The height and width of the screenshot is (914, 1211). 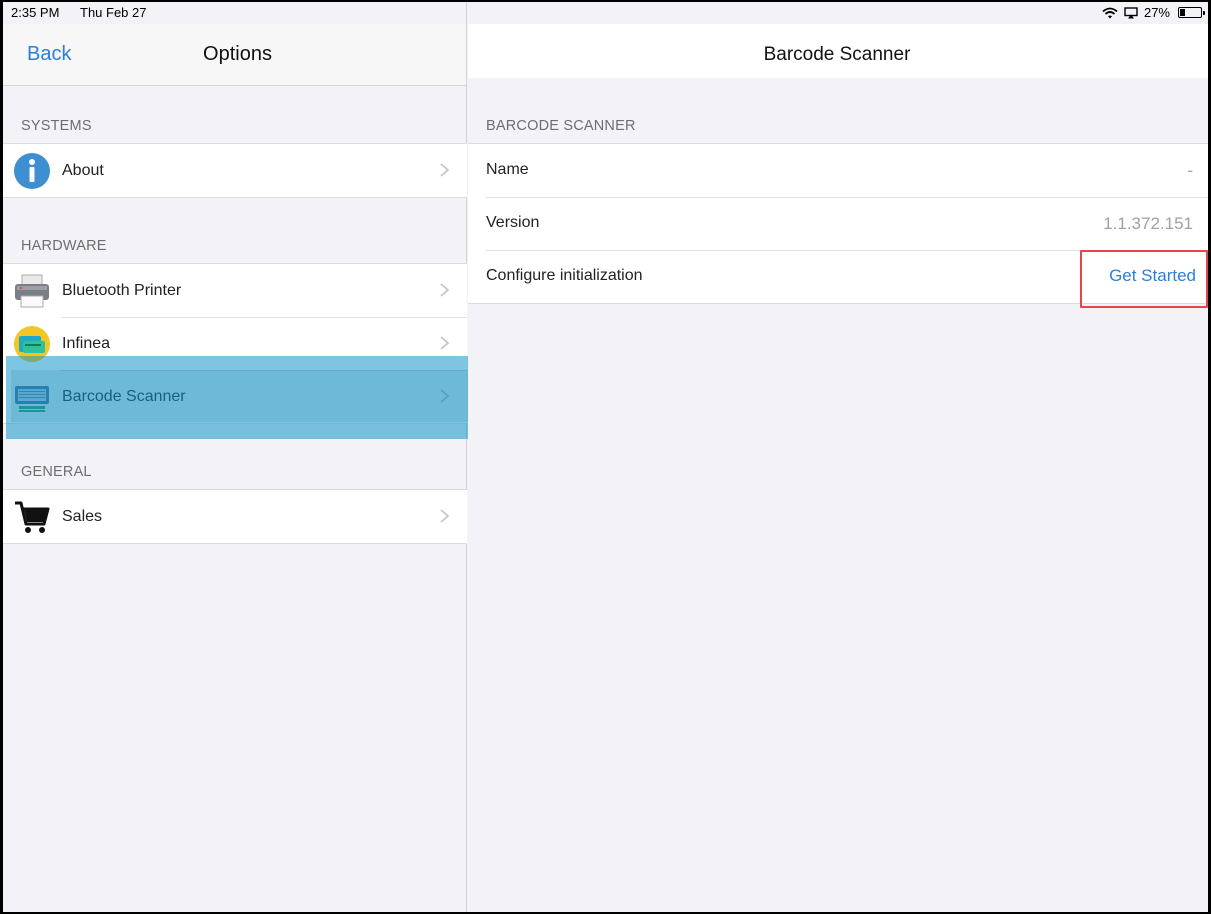 I want to click on detail-row-label: Configure initialization, so click(x=564, y=275).